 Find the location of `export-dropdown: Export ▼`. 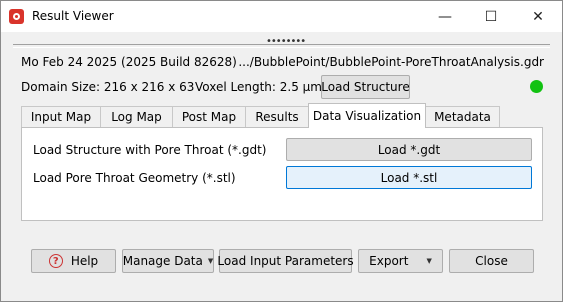

export-dropdown: Export ▼ is located at coordinates (400, 261).